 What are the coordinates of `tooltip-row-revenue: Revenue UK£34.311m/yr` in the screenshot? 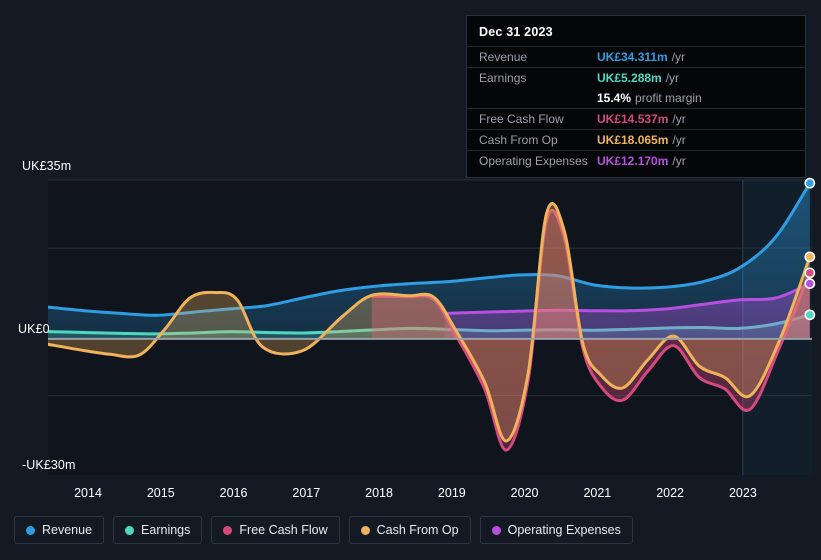 It's located at (636, 56).